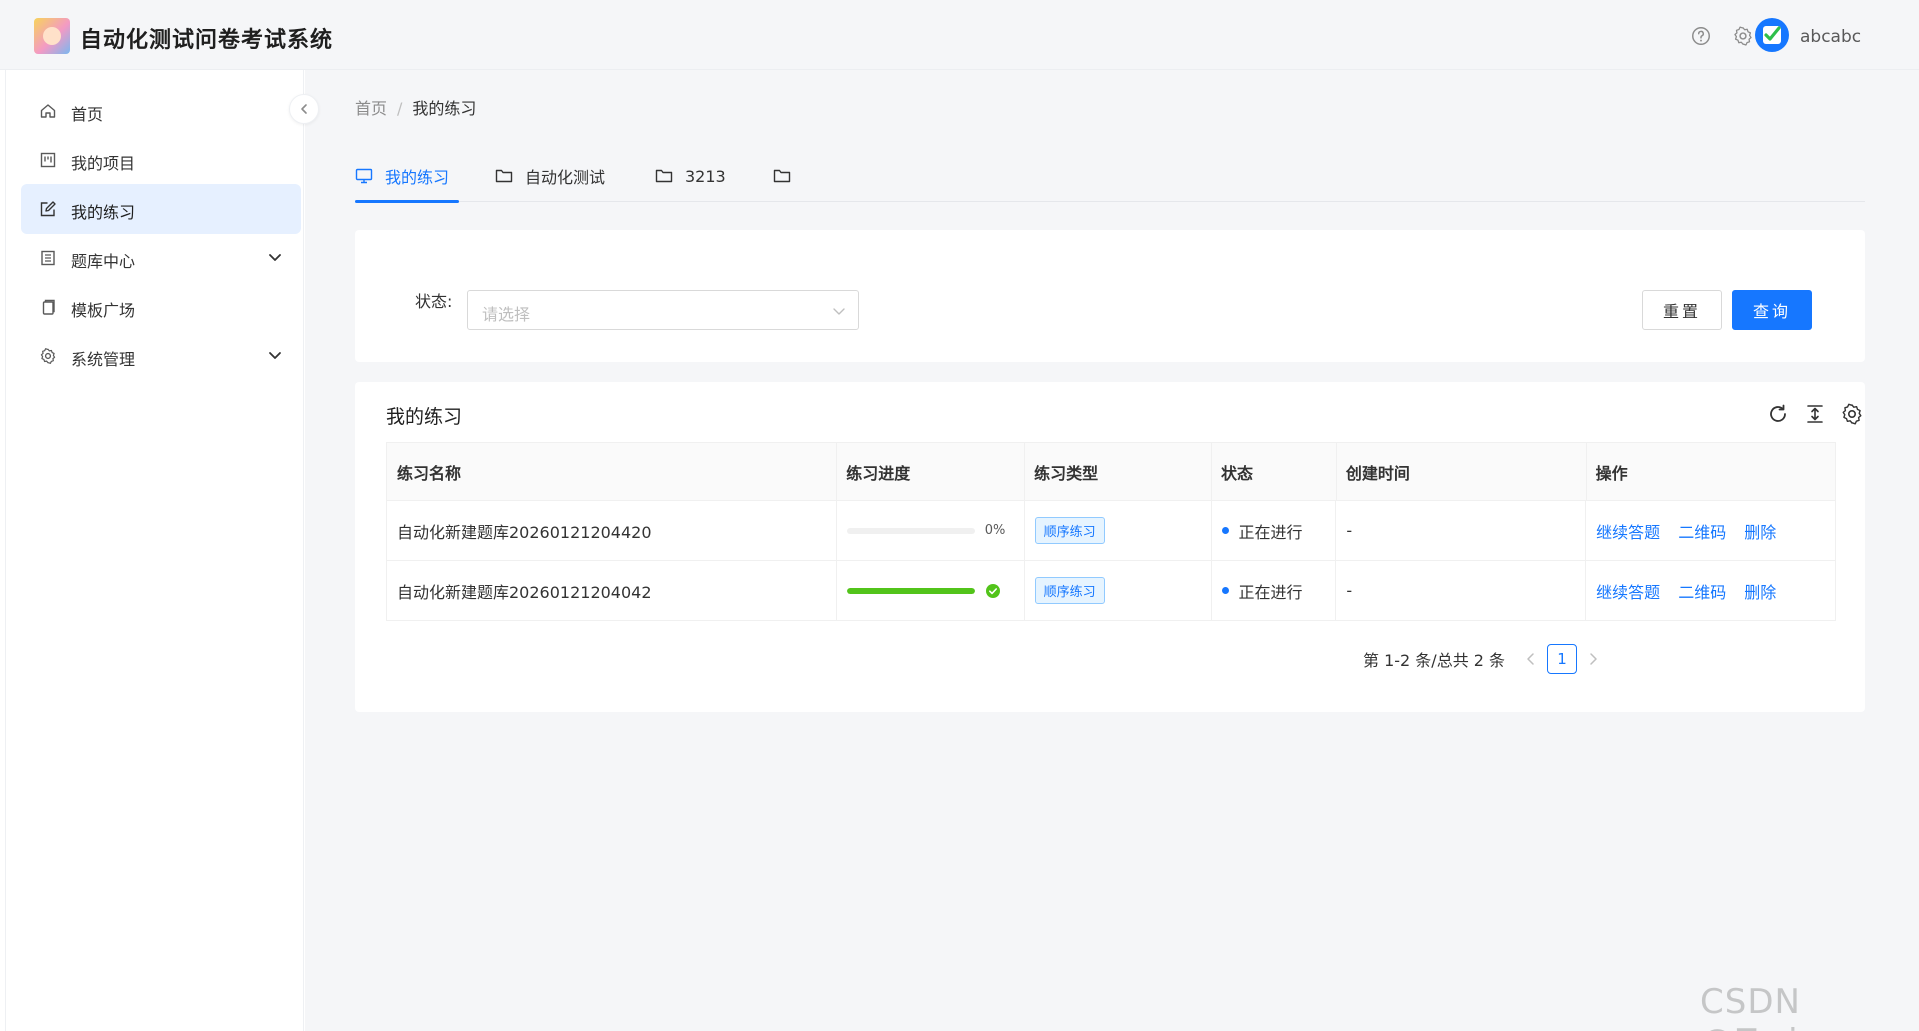 Image resolution: width=1919 pixels, height=1031 pixels. What do you see at coordinates (154, 550) in the screenshot?
I see `sidebar: 首页 我的项目 我的练习 题库中心 模板广场 系统管理` at bounding box center [154, 550].